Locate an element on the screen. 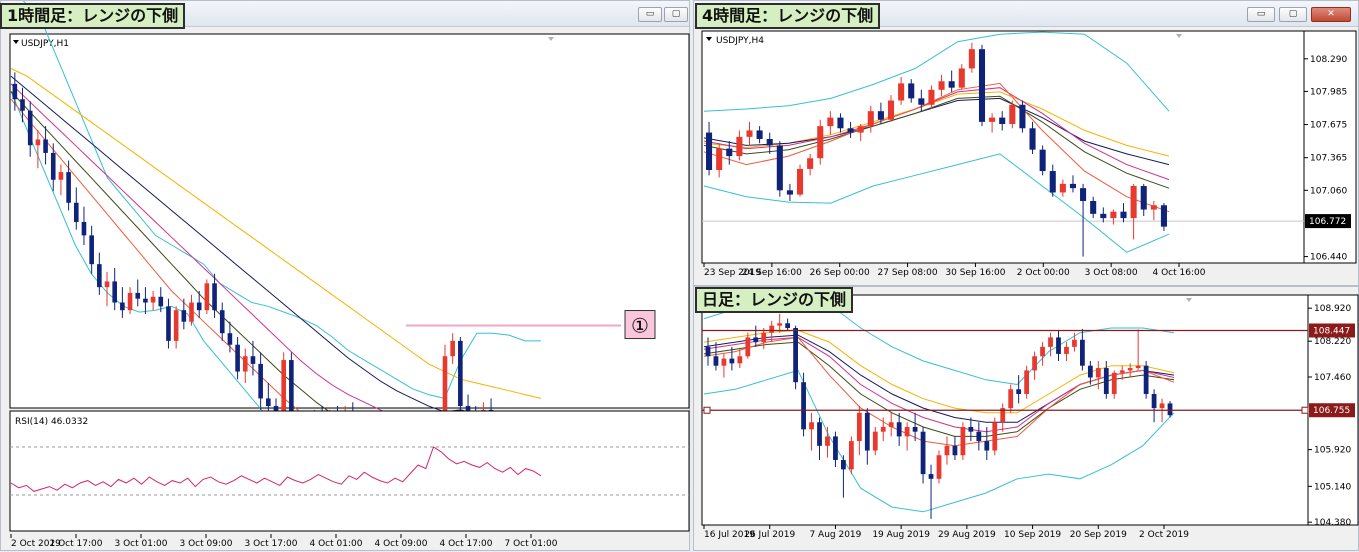  y-tick-label: 108.220 is located at coordinates (1332, 342).